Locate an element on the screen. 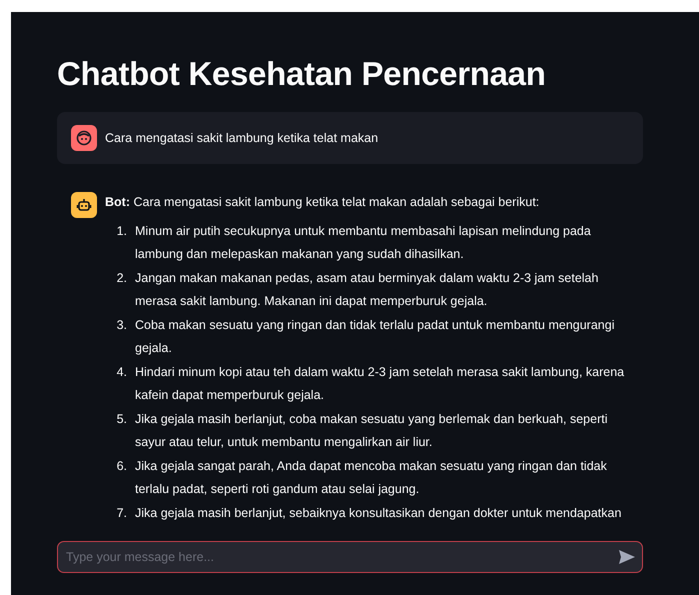 This screenshot has height=595, width=699. list-number: 1. is located at coordinates (121, 231).